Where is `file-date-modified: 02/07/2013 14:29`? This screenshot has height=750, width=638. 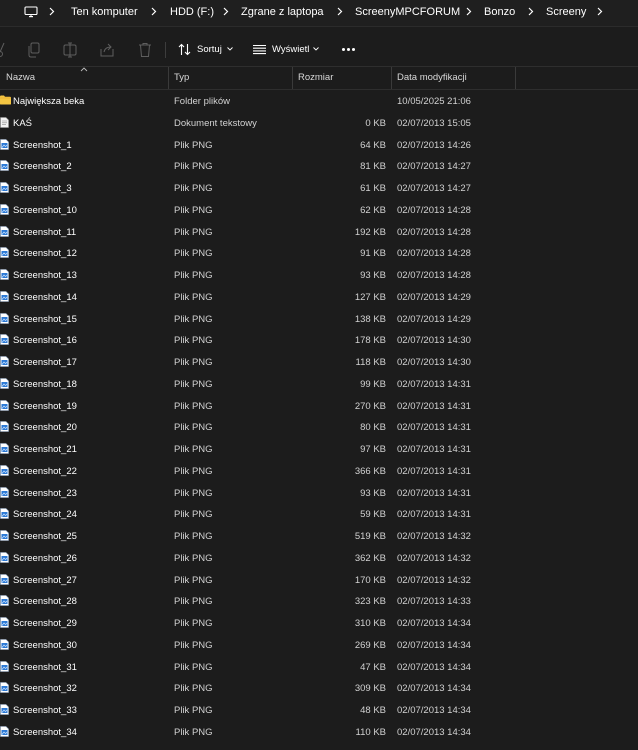 file-date-modified: 02/07/2013 14:29 is located at coordinates (434, 297).